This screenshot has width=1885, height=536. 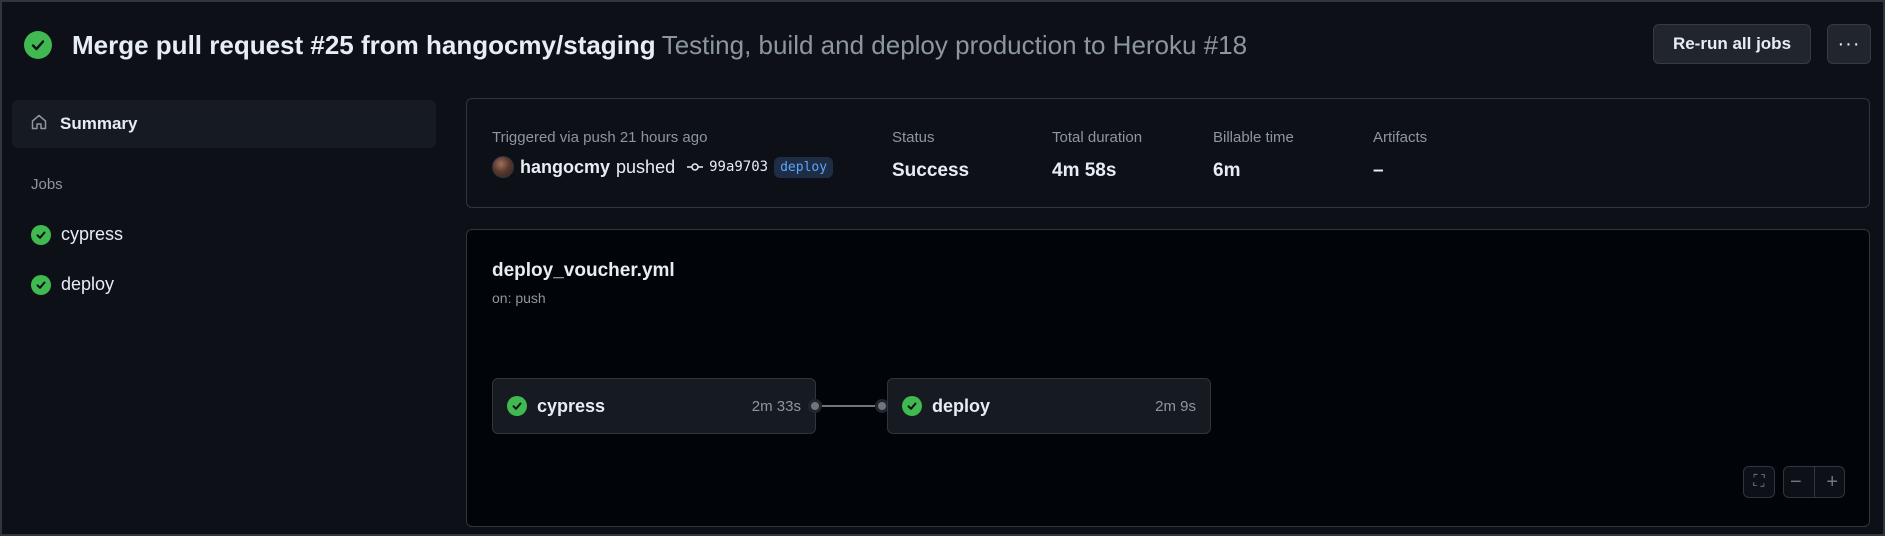 I want to click on sidebar-item-deploy: deploy, so click(x=72, y=284).